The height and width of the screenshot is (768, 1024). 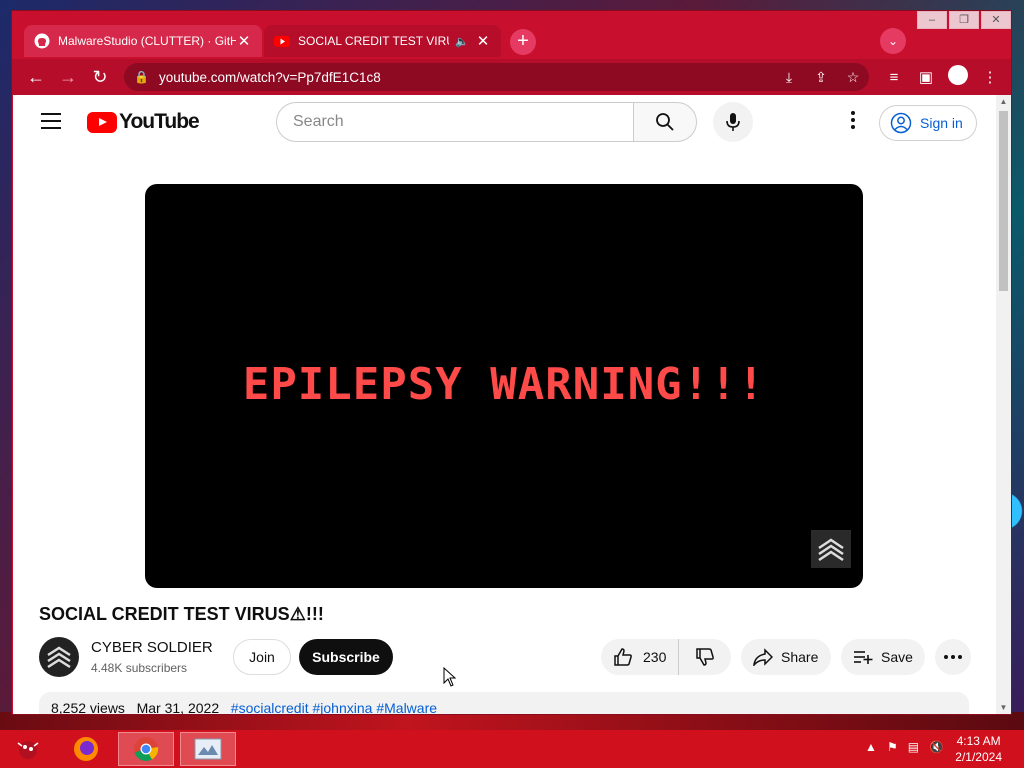 I want to click on thumbs-up-icon, so click(x=623, y=657).